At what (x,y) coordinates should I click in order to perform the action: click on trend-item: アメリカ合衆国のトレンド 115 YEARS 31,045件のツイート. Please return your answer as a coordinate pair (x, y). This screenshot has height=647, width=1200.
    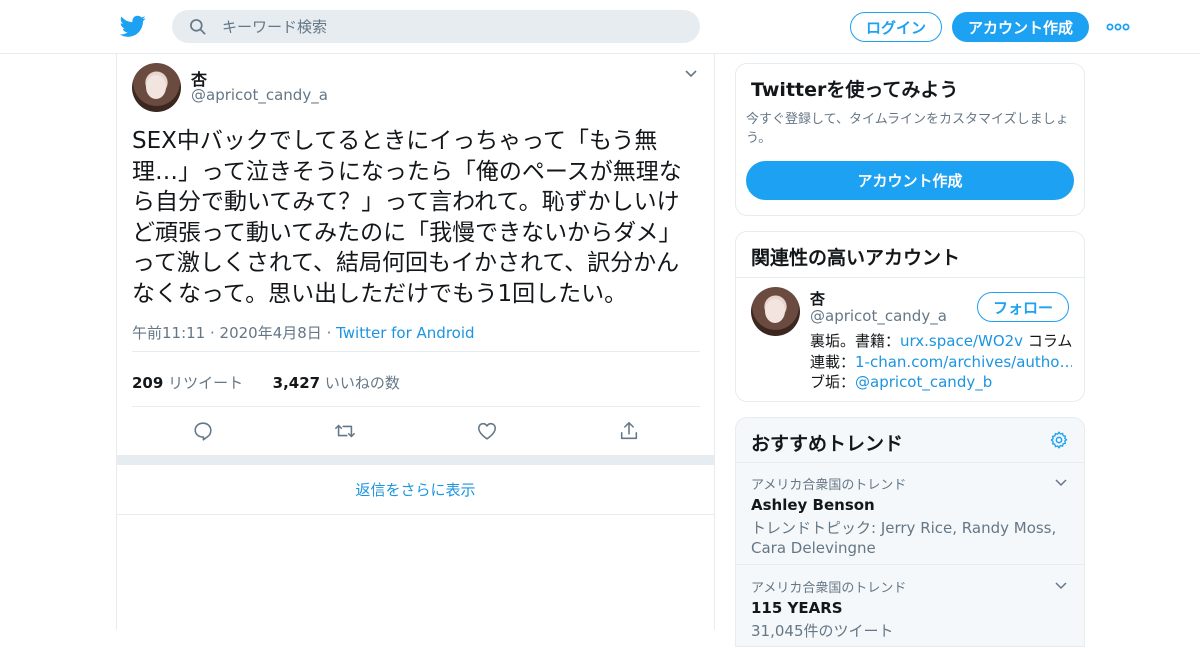
    Looking at the image, I should click on (910, 606).